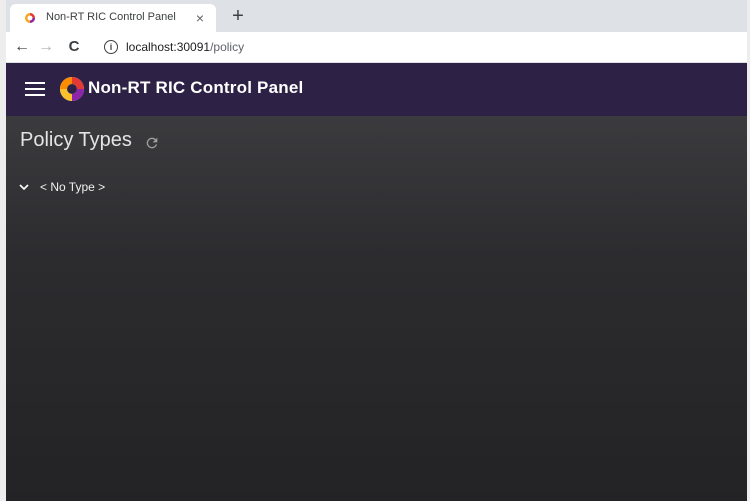 The width and height of the screenshot is (750, 501). Describe the element at coordinates (111, 47) in the screenshot. I see `site-info-icon: i` at that location.